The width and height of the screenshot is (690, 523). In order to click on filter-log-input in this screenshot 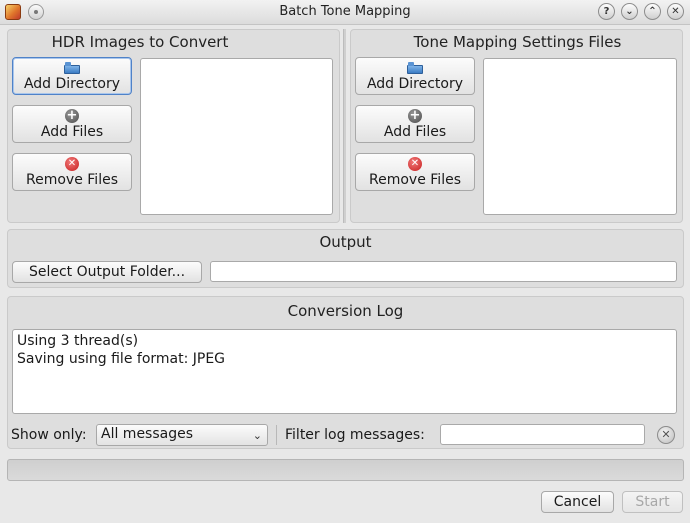, I will do `click(542, 434)`.